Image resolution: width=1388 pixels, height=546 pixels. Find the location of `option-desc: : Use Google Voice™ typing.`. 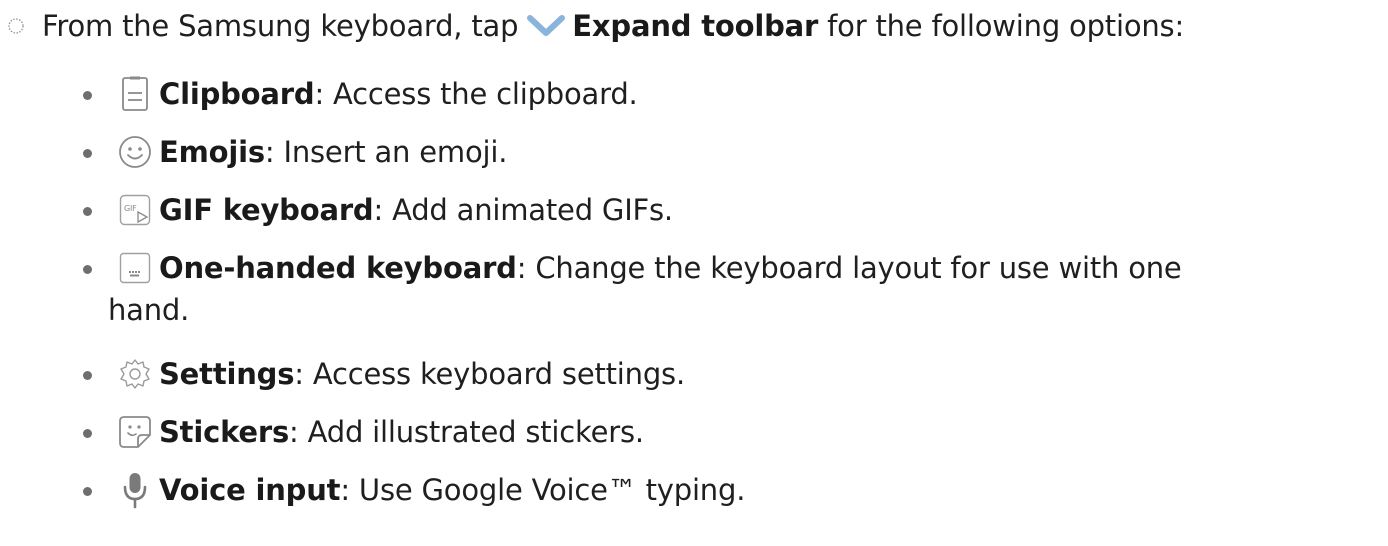

option-desc: : Use Google Voice™ typing. is located at coordinates (543, 490).